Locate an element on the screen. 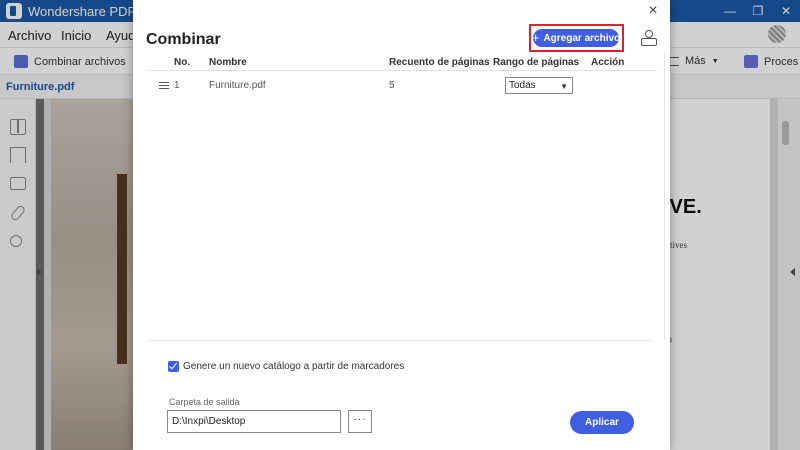 The width and height of the screenshot is (800, 450). browse-folder-button: ··· is located at coordinates (360, 421).